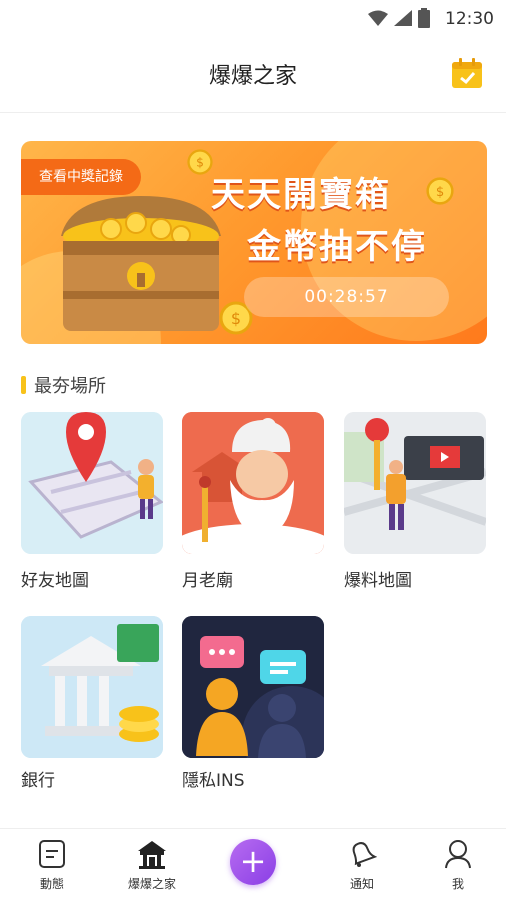  I want to click on bank-label: 銀行, so click(38, 781).